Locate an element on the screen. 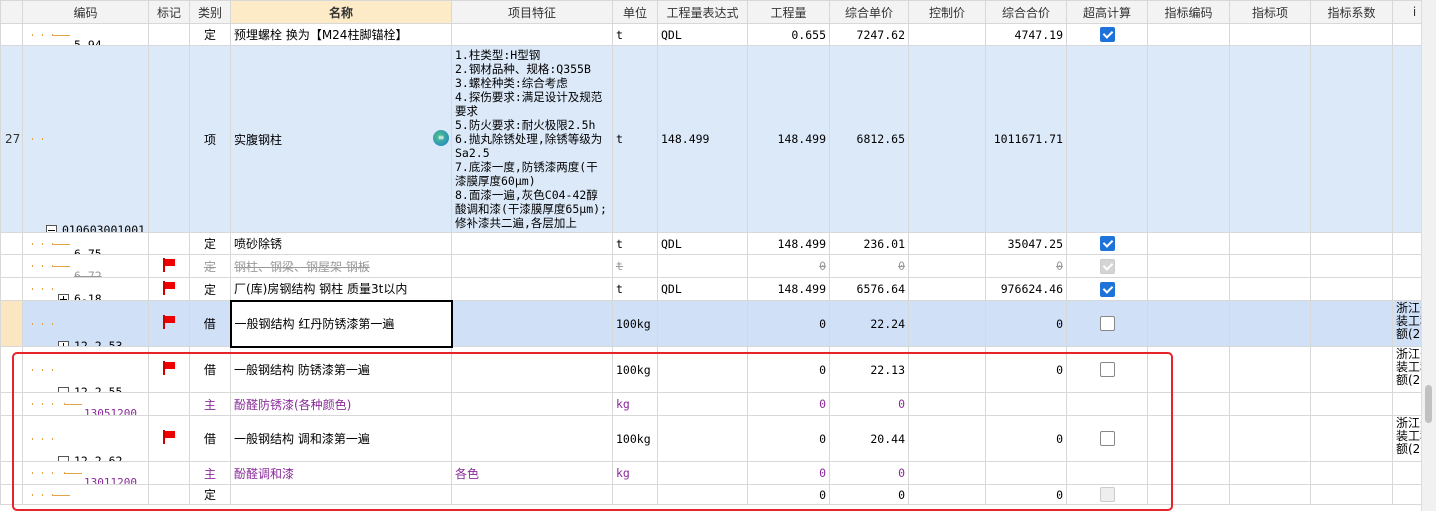 The width and height of the screenshot is (1436, 511). col-header-type: 类别 is located at coordinates (210, 12).